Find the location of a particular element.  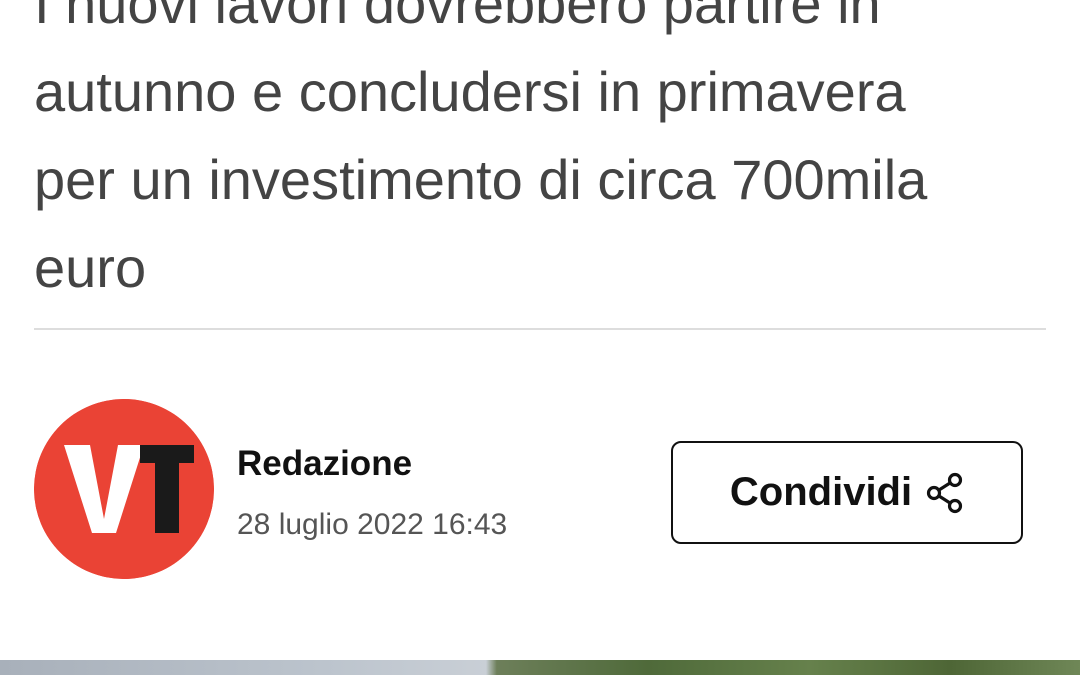

author-avatar: VT is located at coordinates (124, 489).